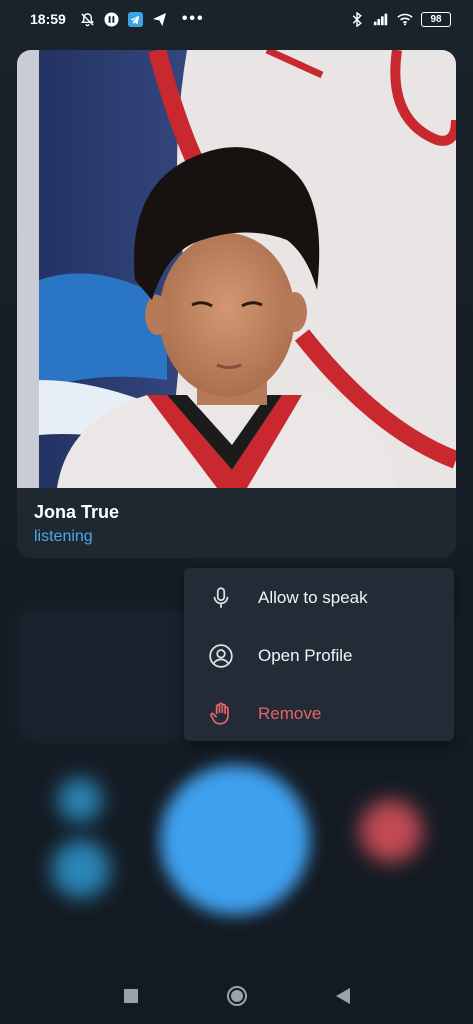 Image resolution: width=473 pixels, height=1024 pixels. I want to click on status-time: 18:59, so click(48, 19).